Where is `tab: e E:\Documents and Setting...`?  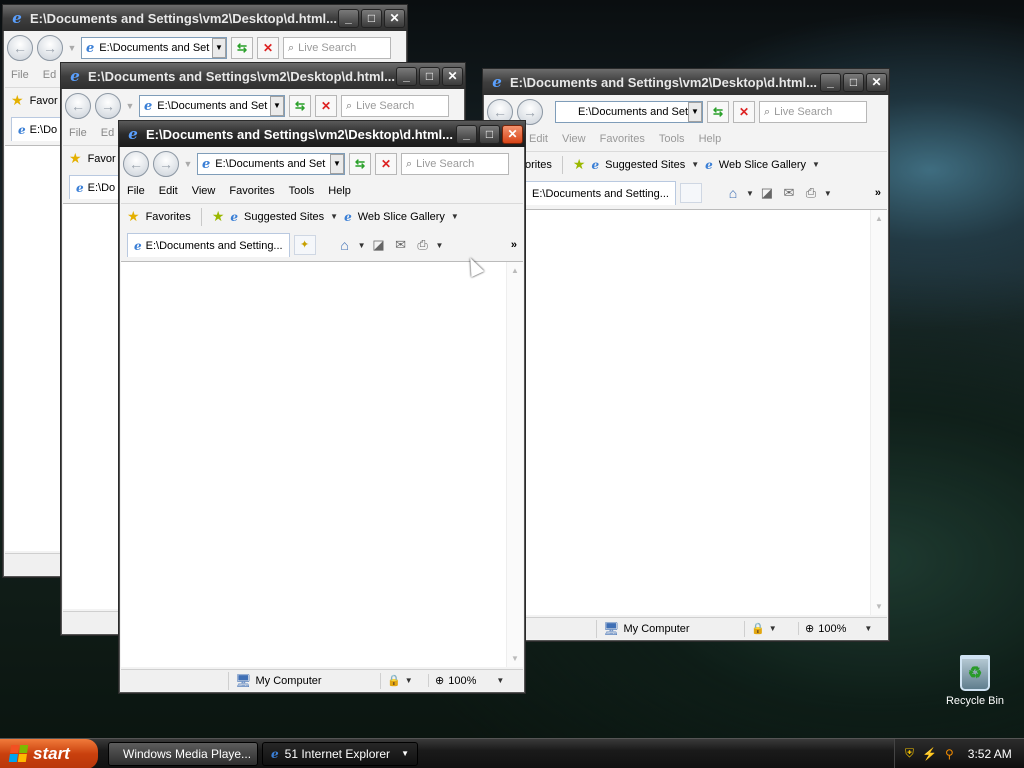
tab: e E:\Documents and Setting... is located at coordinates (208, 245).